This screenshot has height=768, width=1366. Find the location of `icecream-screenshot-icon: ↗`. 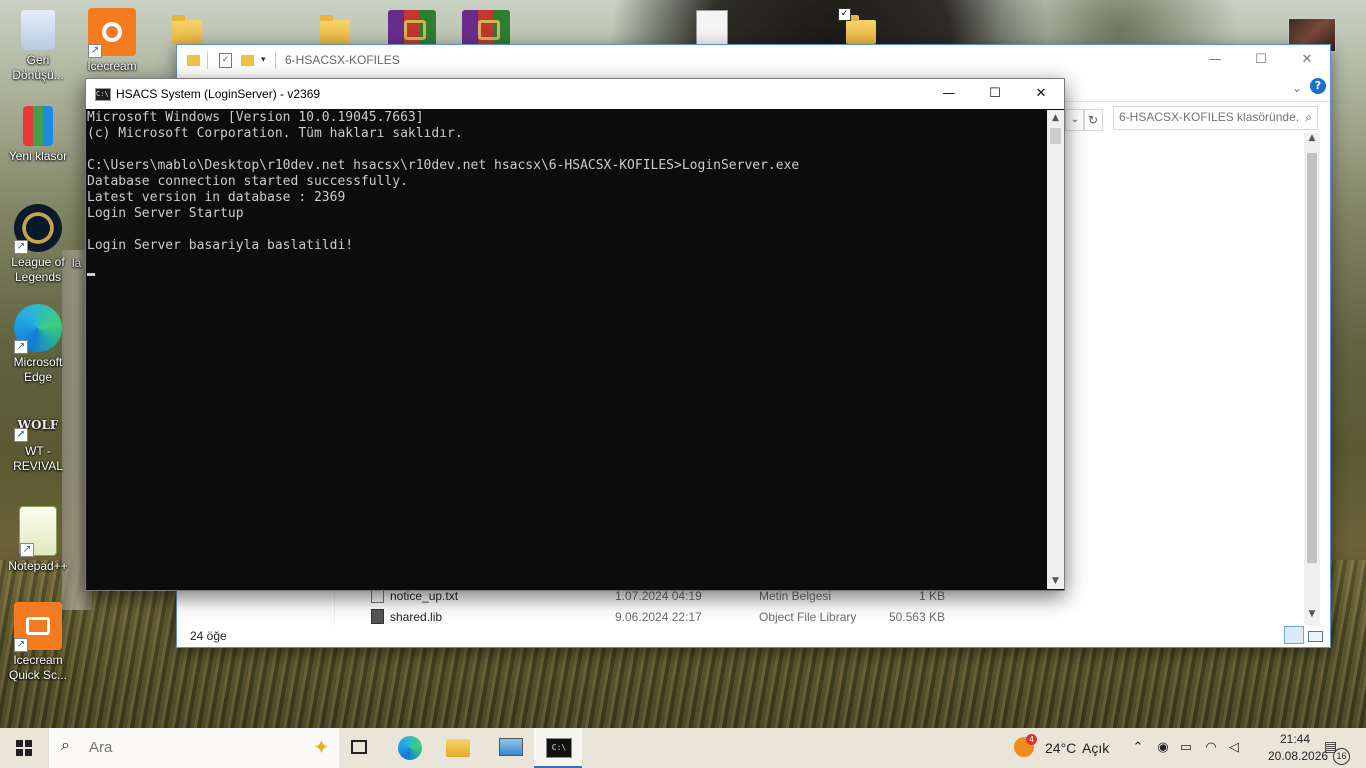

icecream-screenshot-icon: ↗ is located at coordinates (38, 627).